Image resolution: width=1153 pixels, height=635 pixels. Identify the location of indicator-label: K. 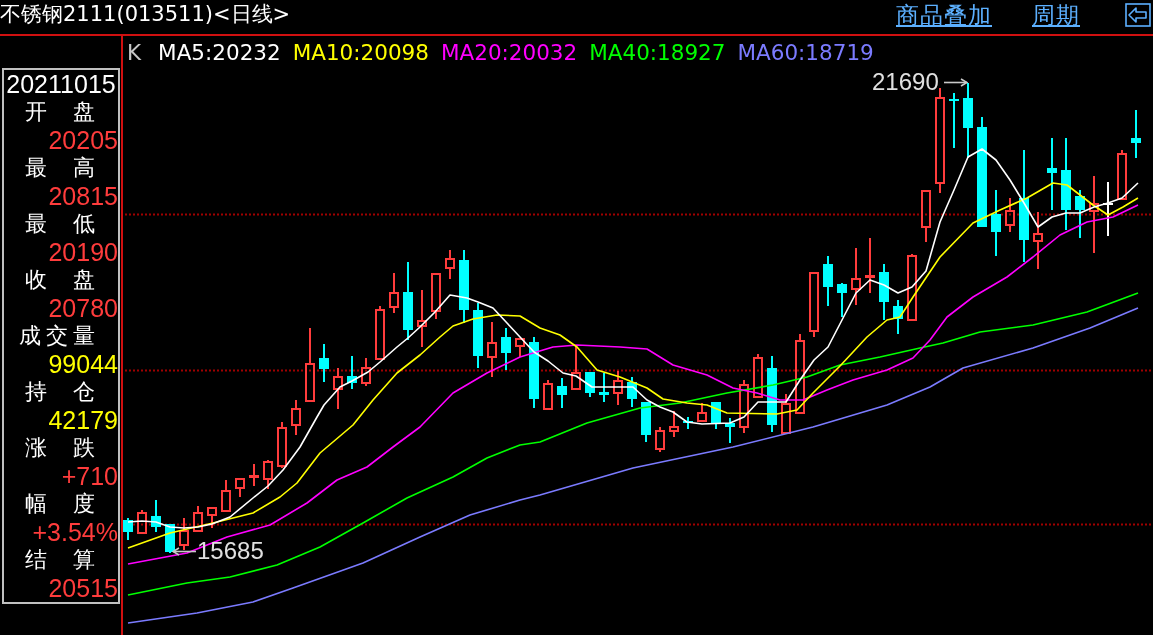
(134, 52).